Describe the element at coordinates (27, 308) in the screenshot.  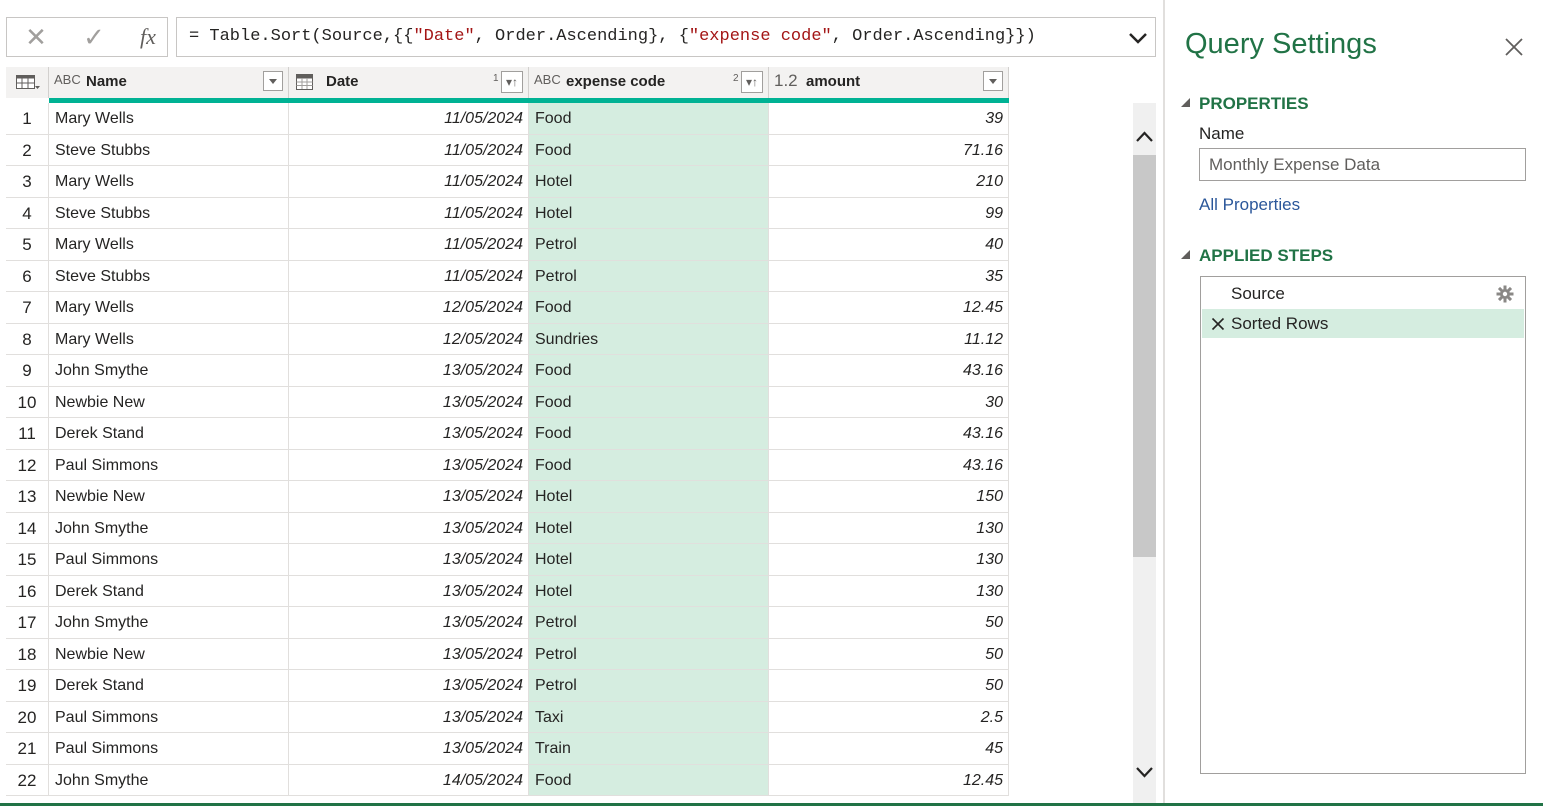
I see `row-number: 7` at that location.